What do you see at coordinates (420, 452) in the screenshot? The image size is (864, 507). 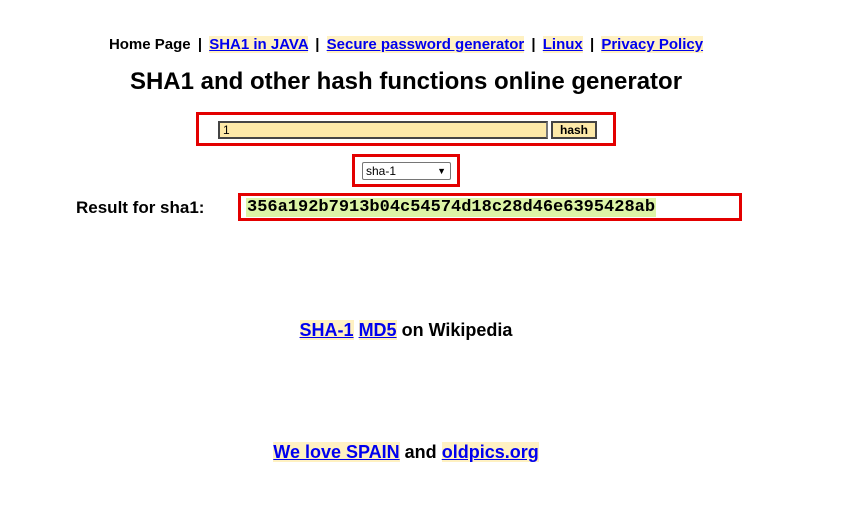 I see `footer-joiner: and` at bounding box center [420, 452].